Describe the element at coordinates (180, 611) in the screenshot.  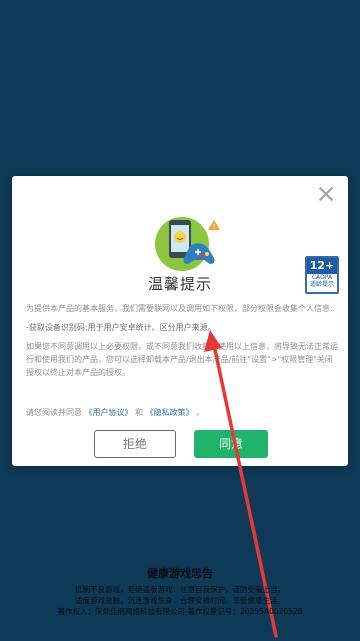
I see `copyright-line: 著作权人：深圳佳朋网络科技有限公司 著作权登记号：2025SA0020528` at that location.